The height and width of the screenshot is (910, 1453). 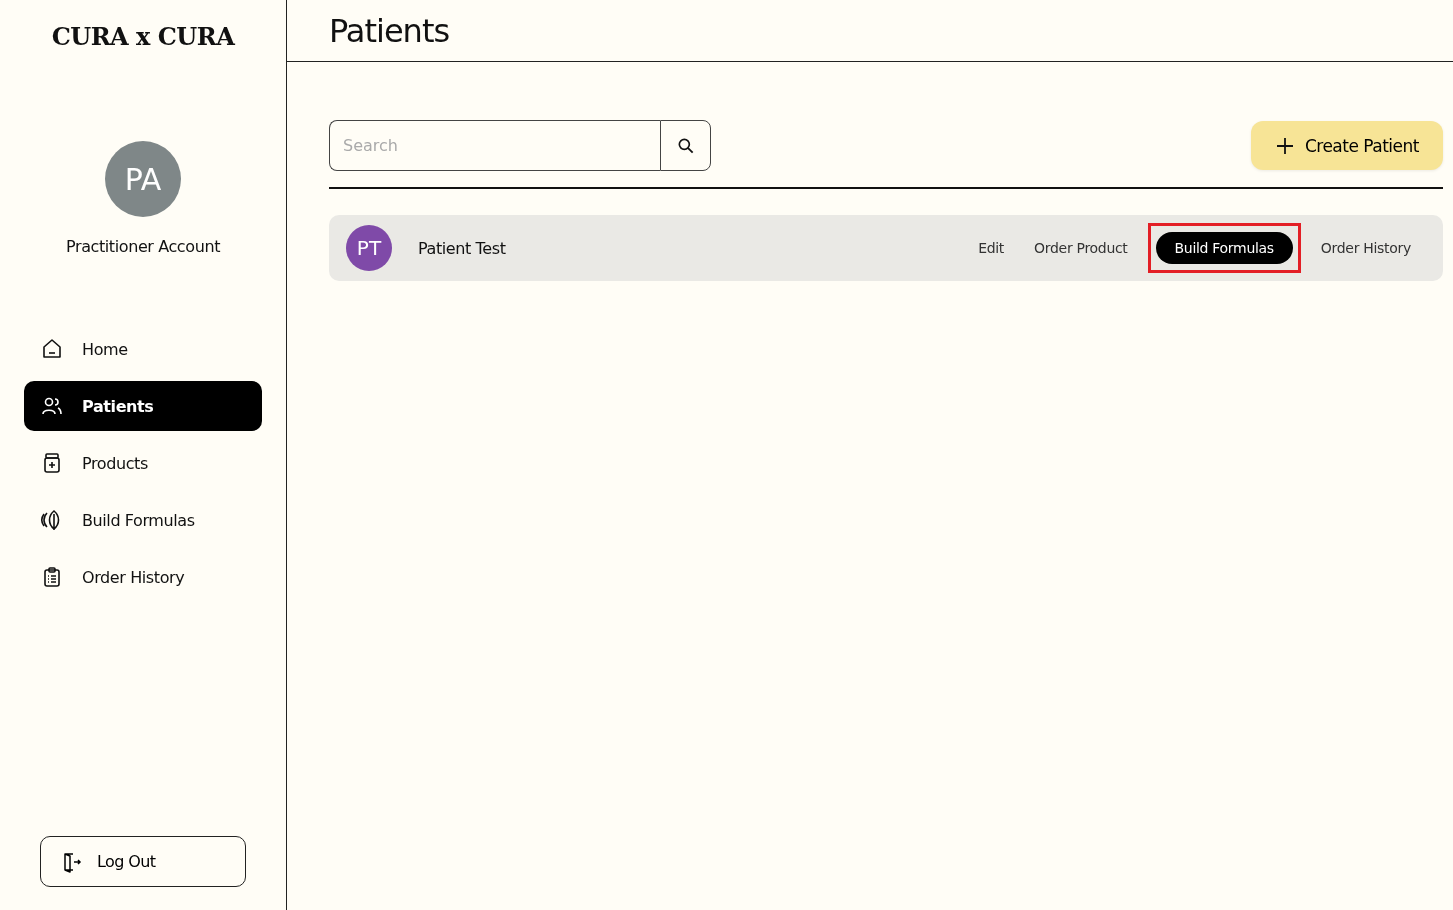 What do you see at coordinates (143, 520) in the screenshot?
I see `nav-item: Build Formulas` at bounding box center [143, 520].